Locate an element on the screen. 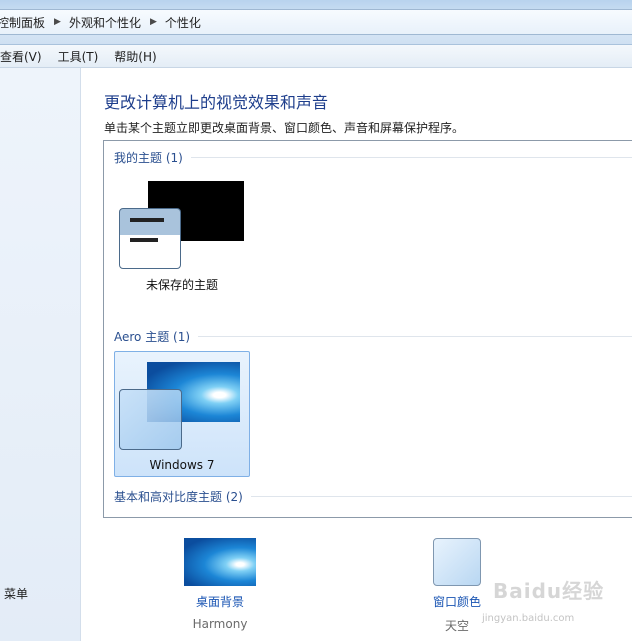  theme-label: 未保存的主题 is located at coordinates (181, 285).